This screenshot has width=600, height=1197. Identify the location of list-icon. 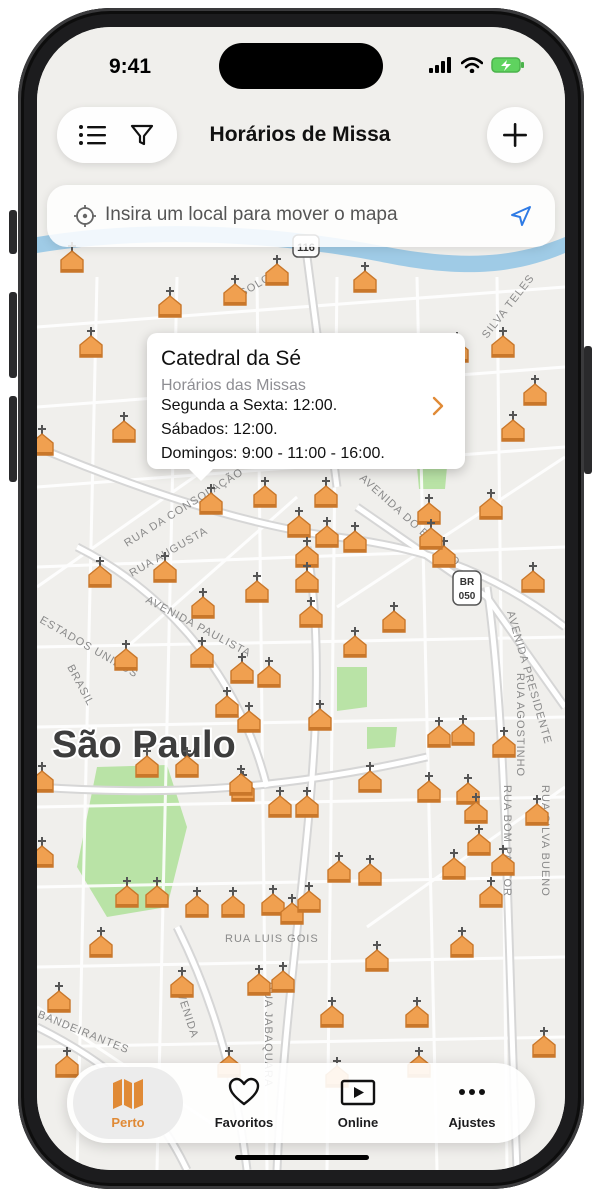
(92, 135).